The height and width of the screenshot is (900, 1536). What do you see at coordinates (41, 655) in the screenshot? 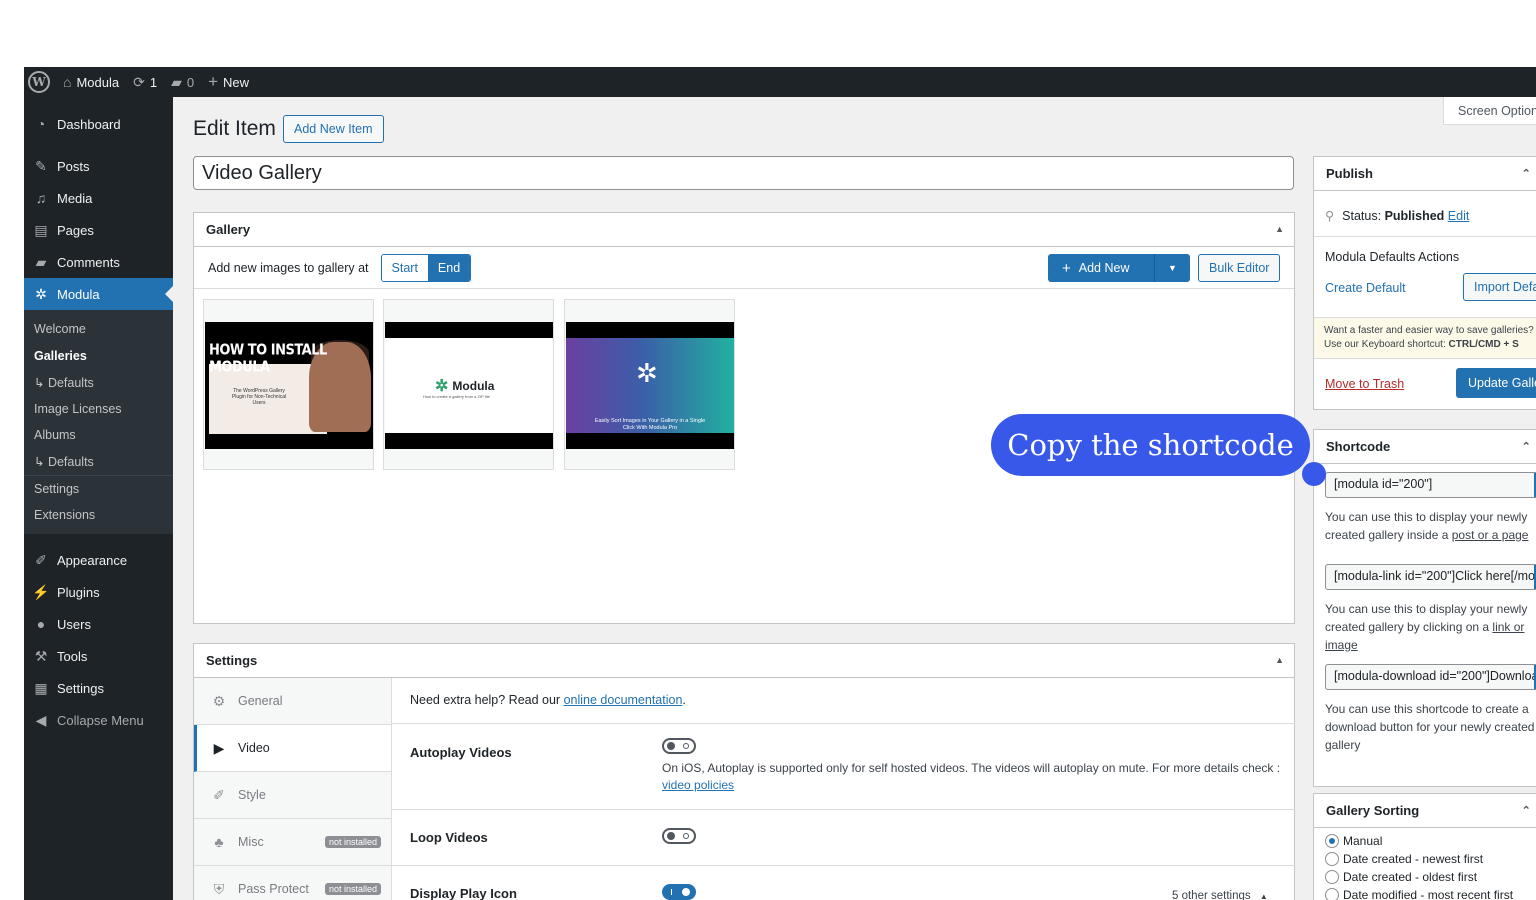
I see `wrench-icon: ⚒` at bounding box center [41, 655].